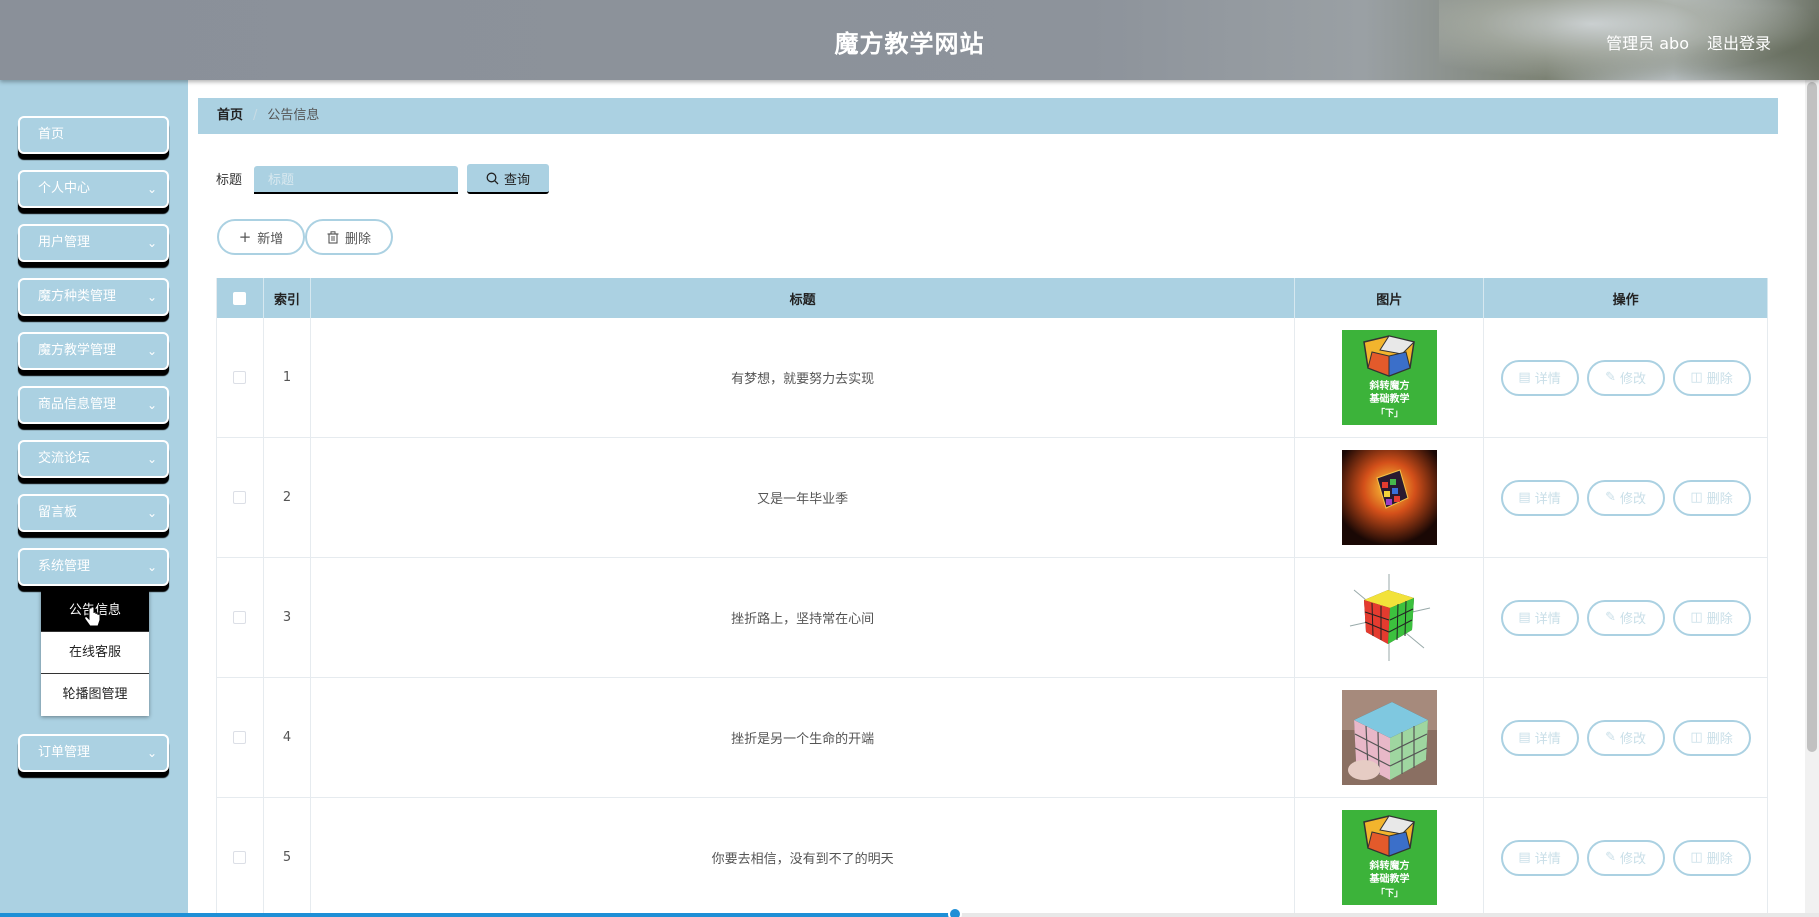 The height and width of the screenshot is (917, 1819). I want to click on thumb-caption-line3: 「下」, so click(1389, 893).